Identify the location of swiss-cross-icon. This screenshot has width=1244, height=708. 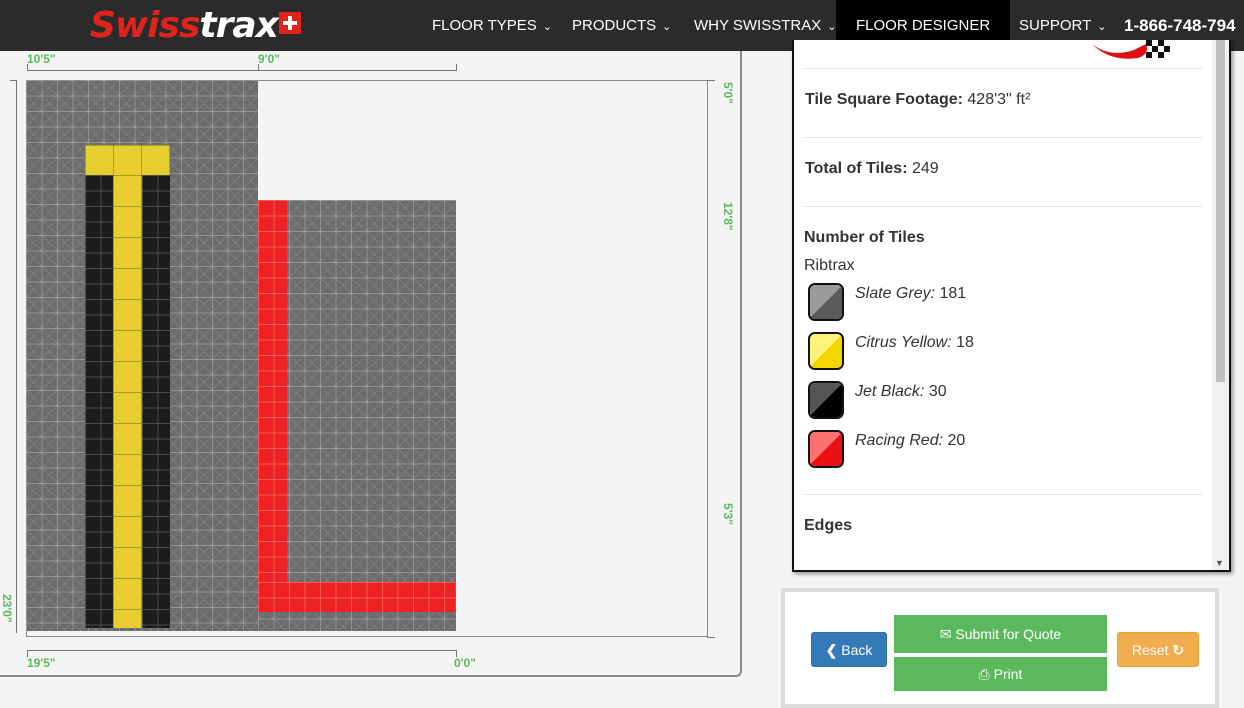
(289, 23).